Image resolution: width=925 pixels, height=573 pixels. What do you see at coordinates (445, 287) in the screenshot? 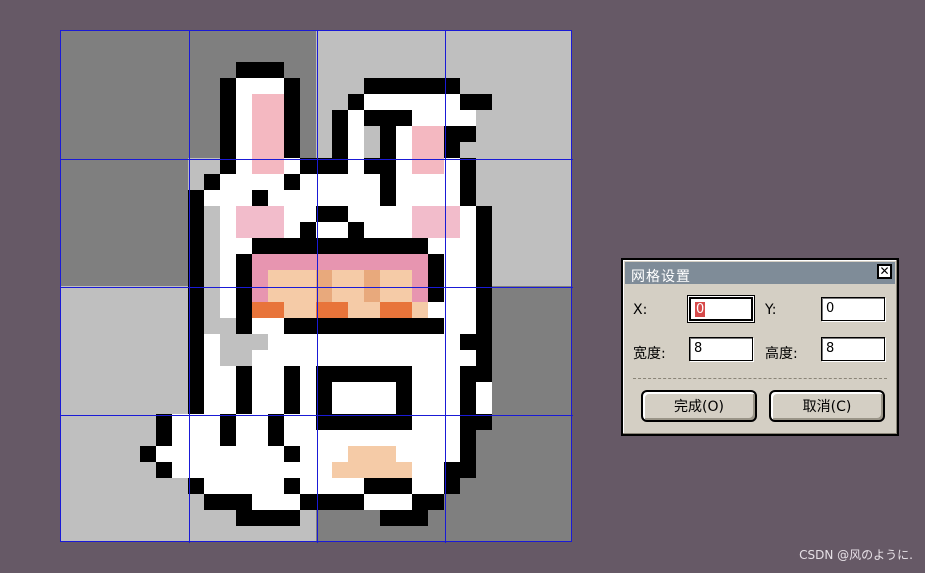
I see `grid-line-vertical` at bounding box center [445, 287].